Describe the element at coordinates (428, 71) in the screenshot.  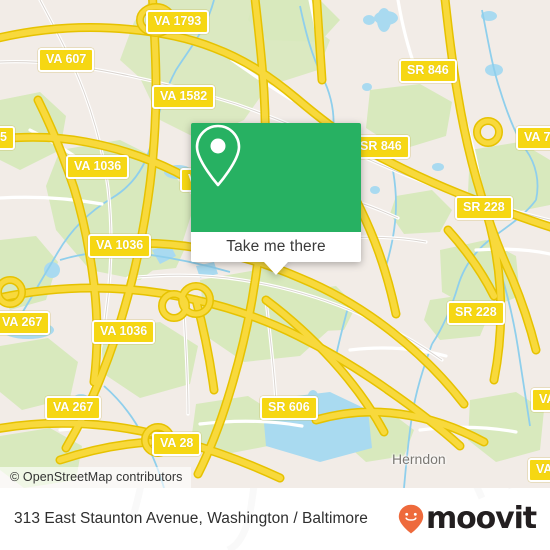
I see `road-shield-label: SR 846` at that location.